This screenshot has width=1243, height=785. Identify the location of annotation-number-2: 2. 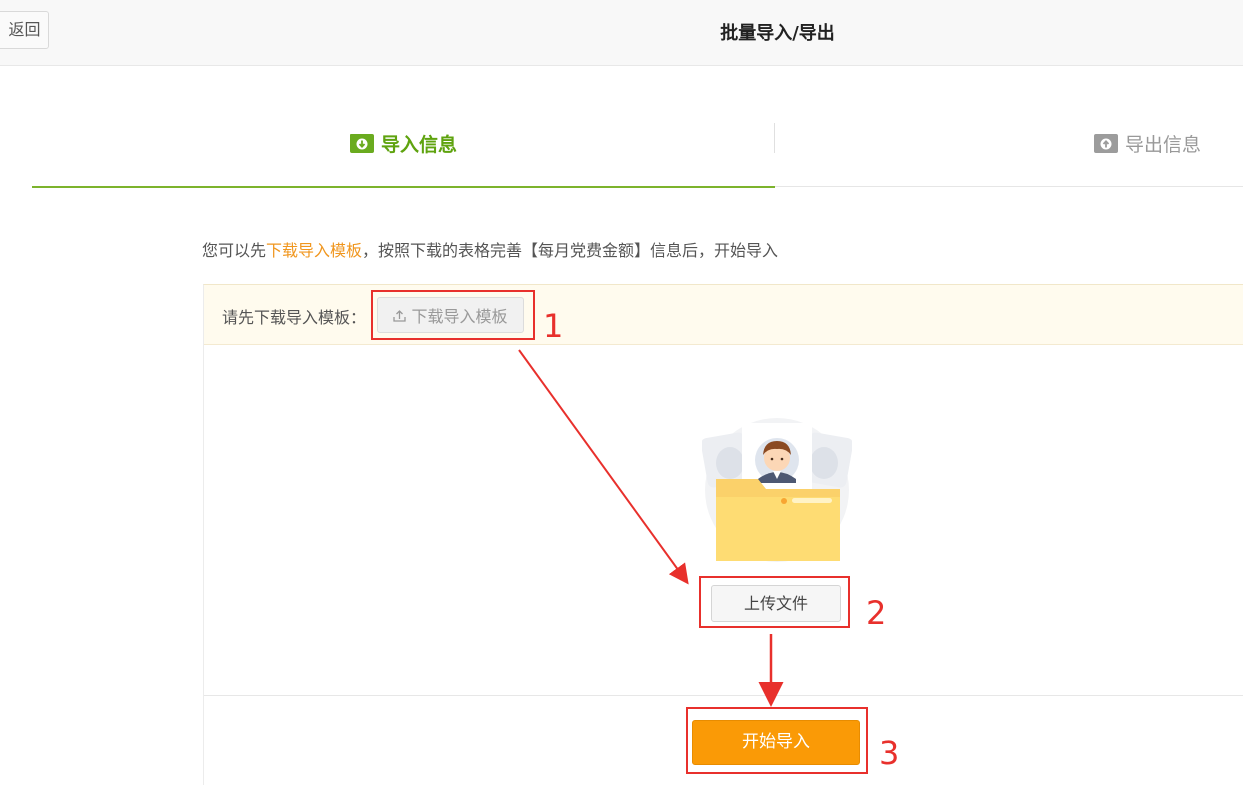
(876, 613).